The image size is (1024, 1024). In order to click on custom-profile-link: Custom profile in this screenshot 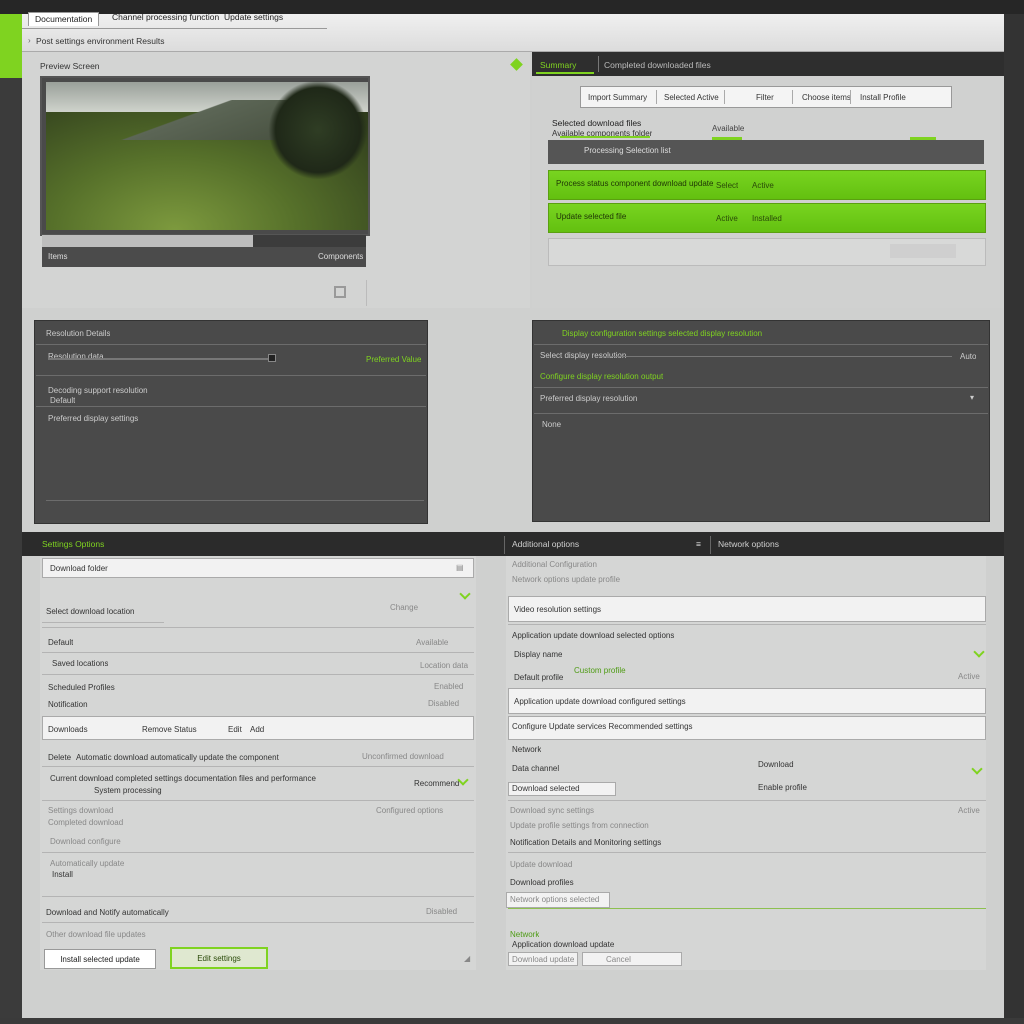, I will do `click(600, 670)`.